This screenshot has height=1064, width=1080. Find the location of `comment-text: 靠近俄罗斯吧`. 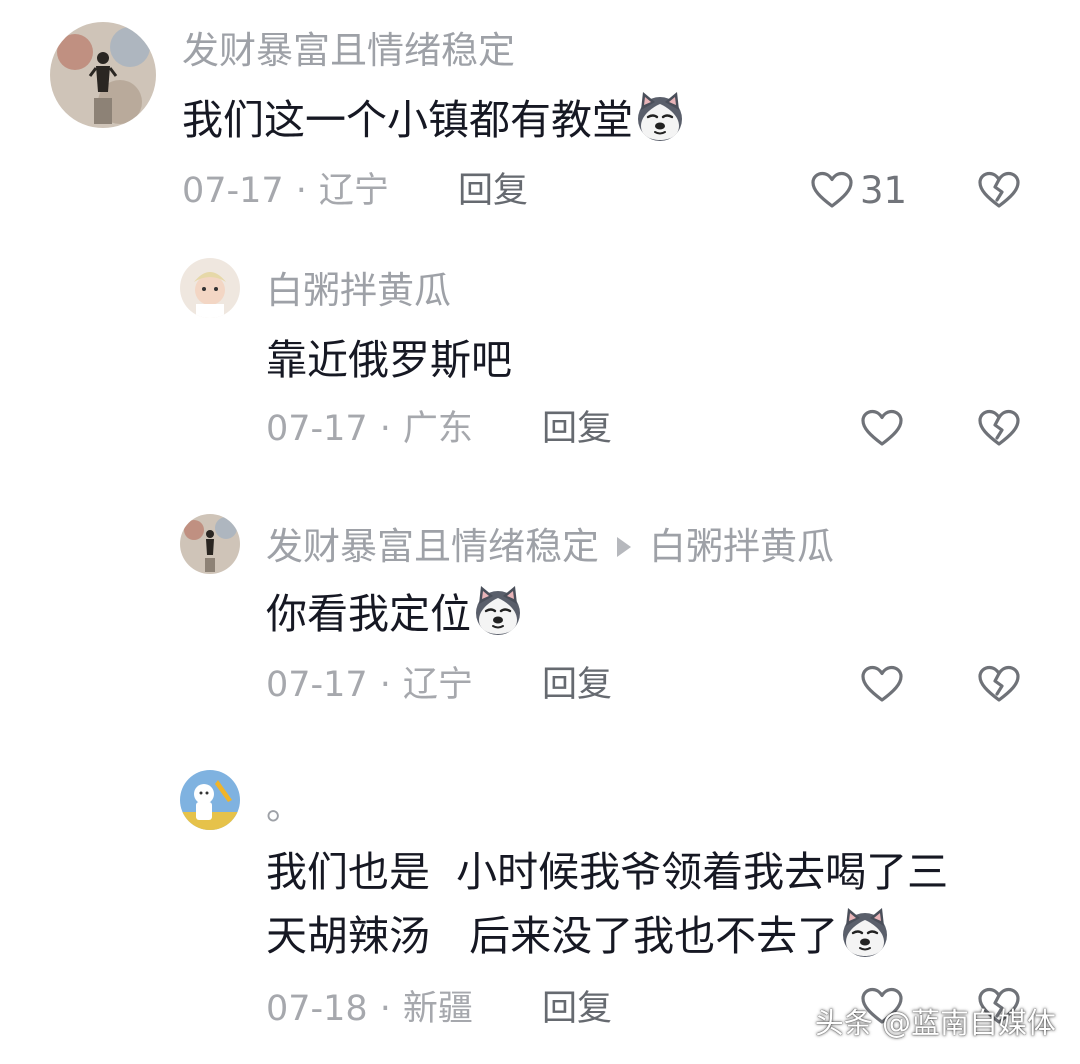

comment-text: 靠近俄罗斯吧 is located at coordinates (389, 360).